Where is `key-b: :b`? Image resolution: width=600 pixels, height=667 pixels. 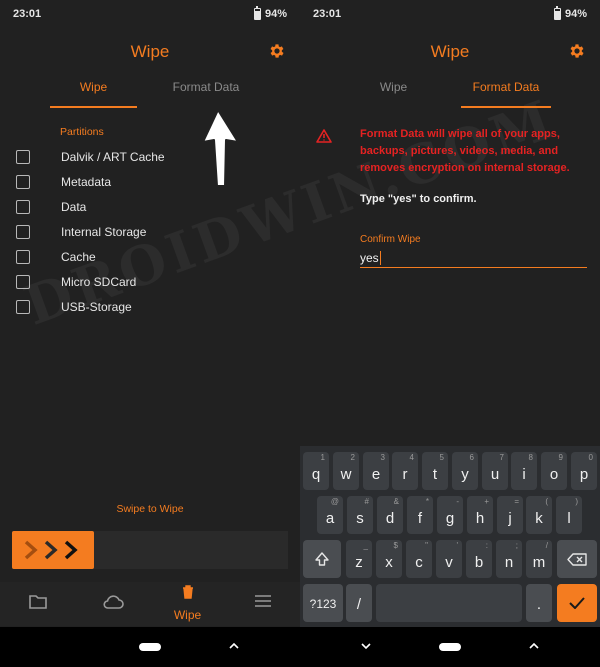
key-b: :b is located at coordinates (479, 559).